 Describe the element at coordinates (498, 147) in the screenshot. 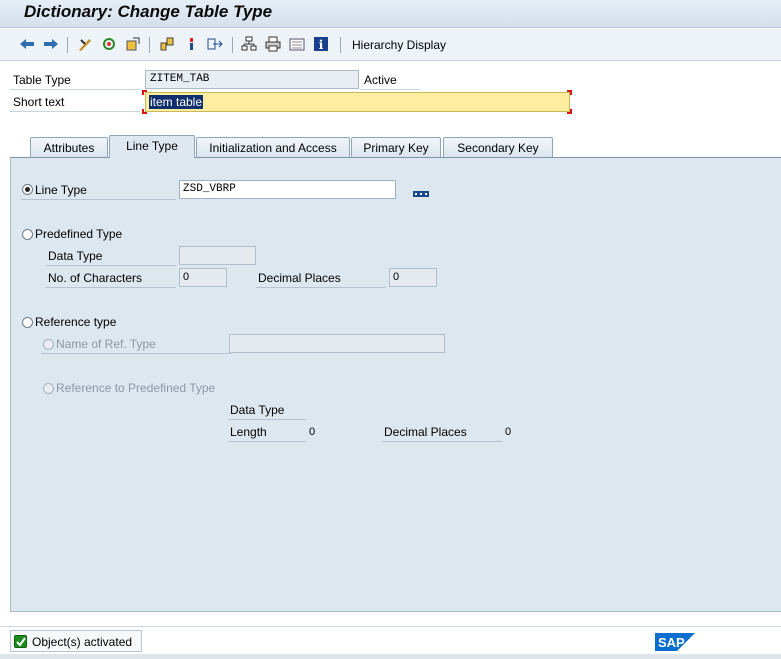

I see `tab-secondary-key: Secondary Key` at that location.